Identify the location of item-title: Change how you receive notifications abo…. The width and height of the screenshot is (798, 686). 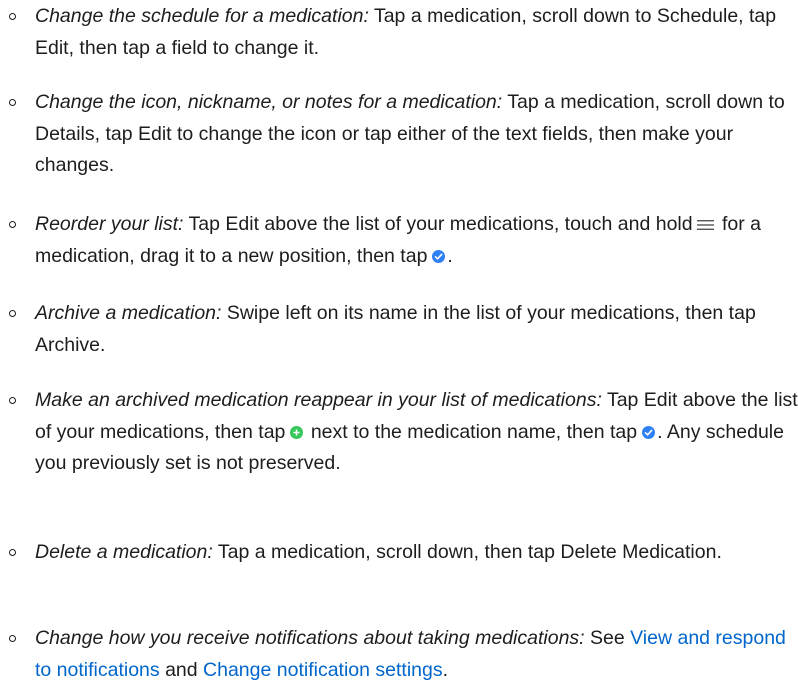
(310, 638).